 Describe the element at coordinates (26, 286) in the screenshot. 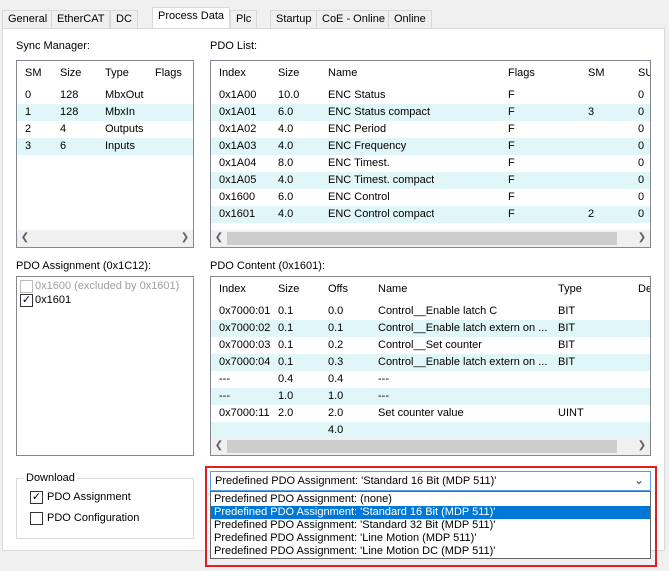

I see `pdo-assignment-checkbox` at that location.